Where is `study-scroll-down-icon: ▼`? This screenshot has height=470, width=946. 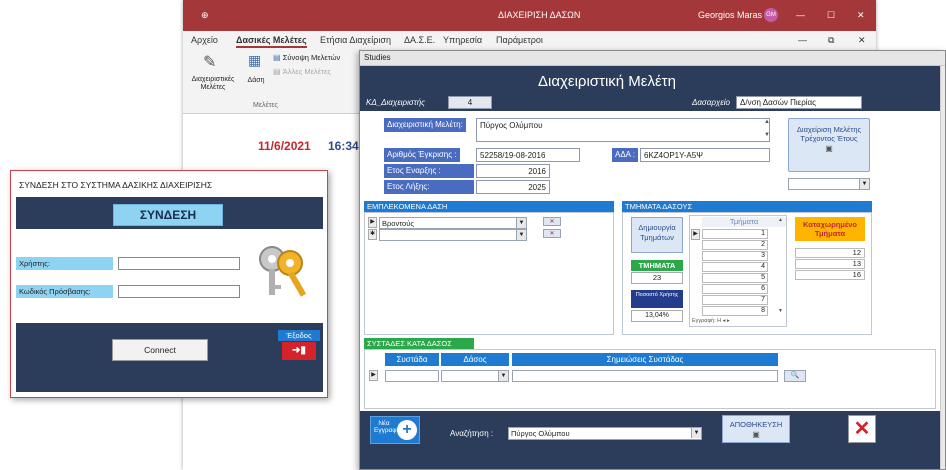
study-scroll-down-icon: ▼ is located at coordinates (767, 135).